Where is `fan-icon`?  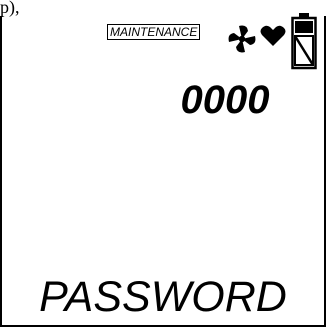 fan-icon is located at coordinates (242, 39).